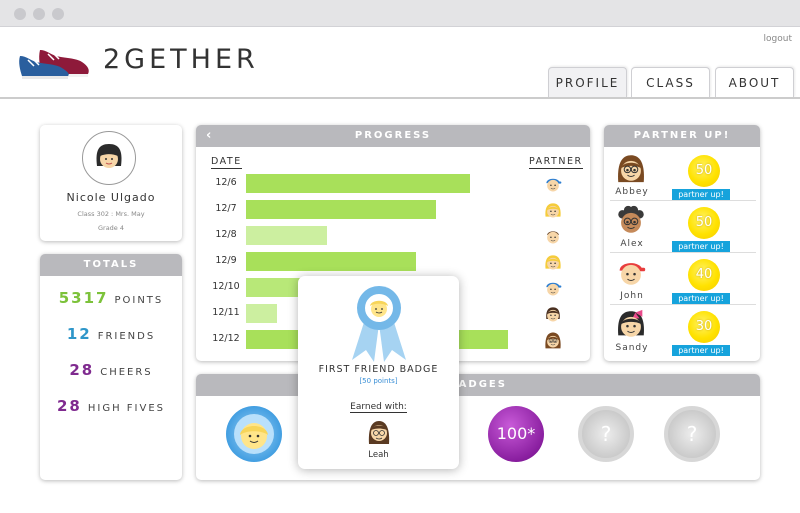  What do you see at coordinates (400, 98) in the screenshot?
I see `header-divider` at bounding box center [400, 98].